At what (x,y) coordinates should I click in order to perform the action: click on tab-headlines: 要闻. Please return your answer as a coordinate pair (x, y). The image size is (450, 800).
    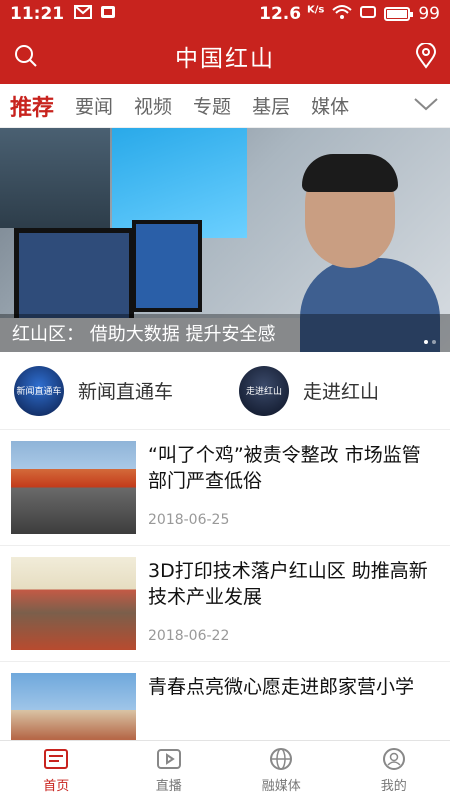
    Looking at the image, I should click on (94, 105).